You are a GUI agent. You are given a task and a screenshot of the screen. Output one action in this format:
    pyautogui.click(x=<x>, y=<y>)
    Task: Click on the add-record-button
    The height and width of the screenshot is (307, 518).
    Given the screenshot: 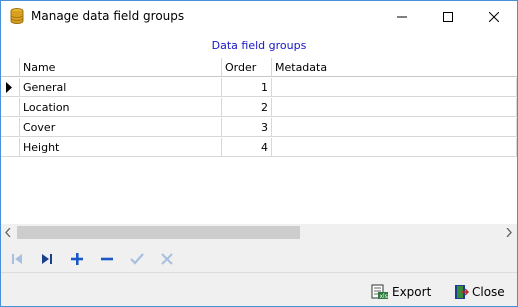 What is the action you would take?
    pyautogui.click(x=77, y=259)
    